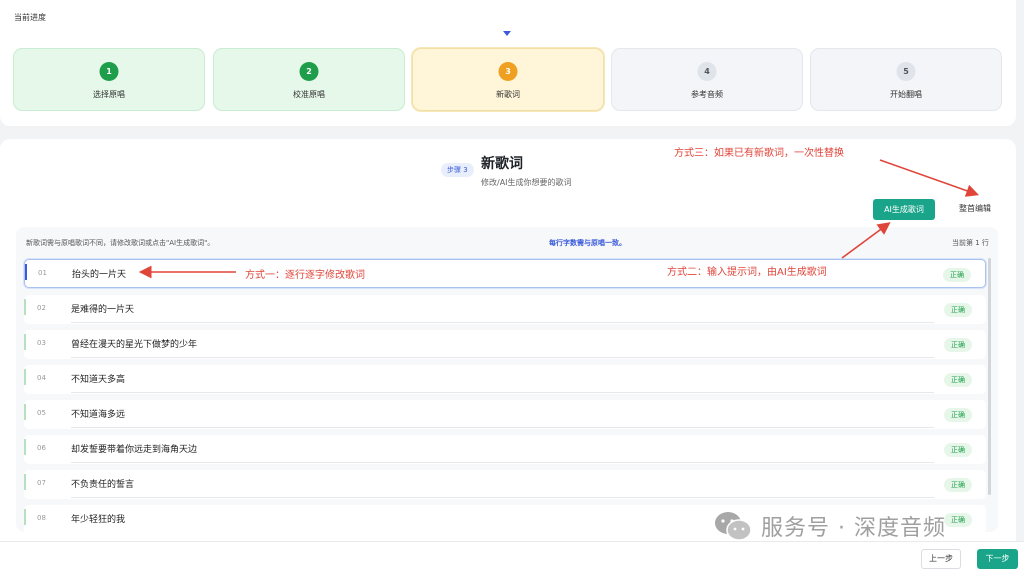 The image size is (1024, 571). What do you see at coordinates (997, 559) in the screenshot?
I see `next-step-button: 下一步` at bounding box center [997, 559].